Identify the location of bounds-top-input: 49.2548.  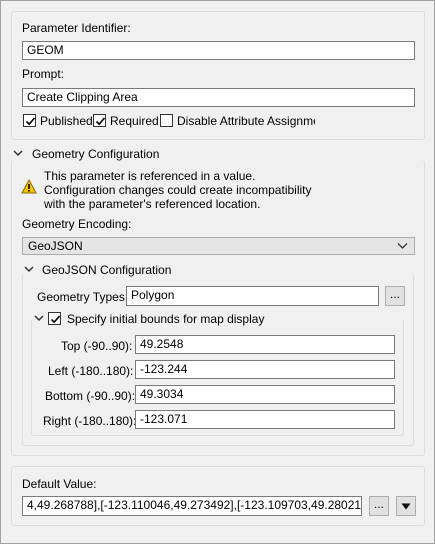
(265, 344).